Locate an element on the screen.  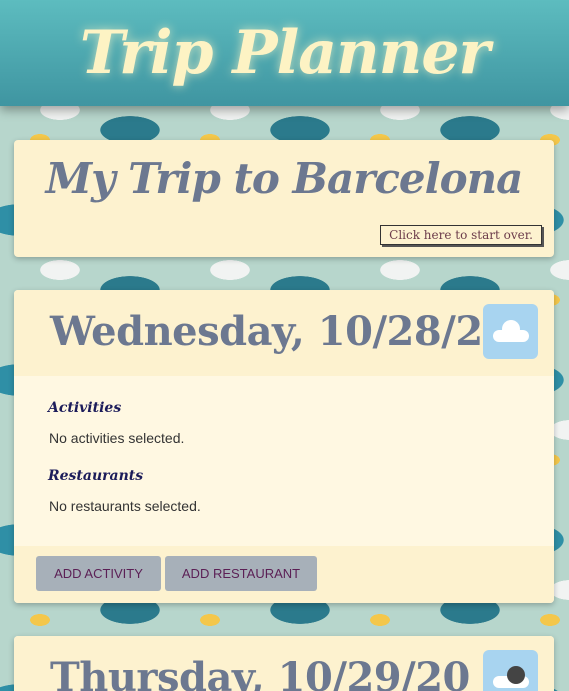
restaurants-heading: Restaurants is located at coordinates (96, 476).